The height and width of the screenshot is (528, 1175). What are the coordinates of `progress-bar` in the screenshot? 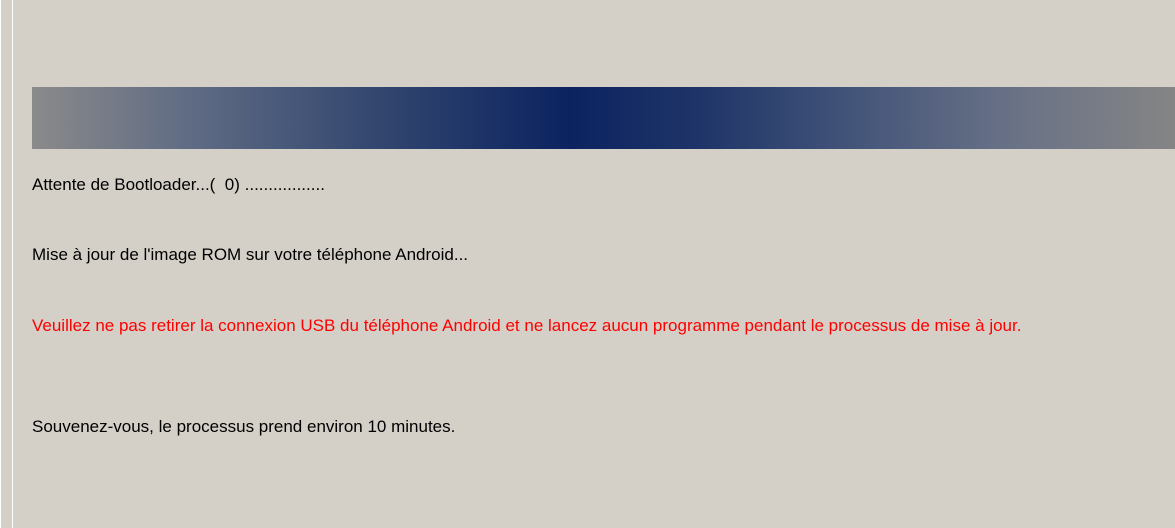 It's located at (603, 118).